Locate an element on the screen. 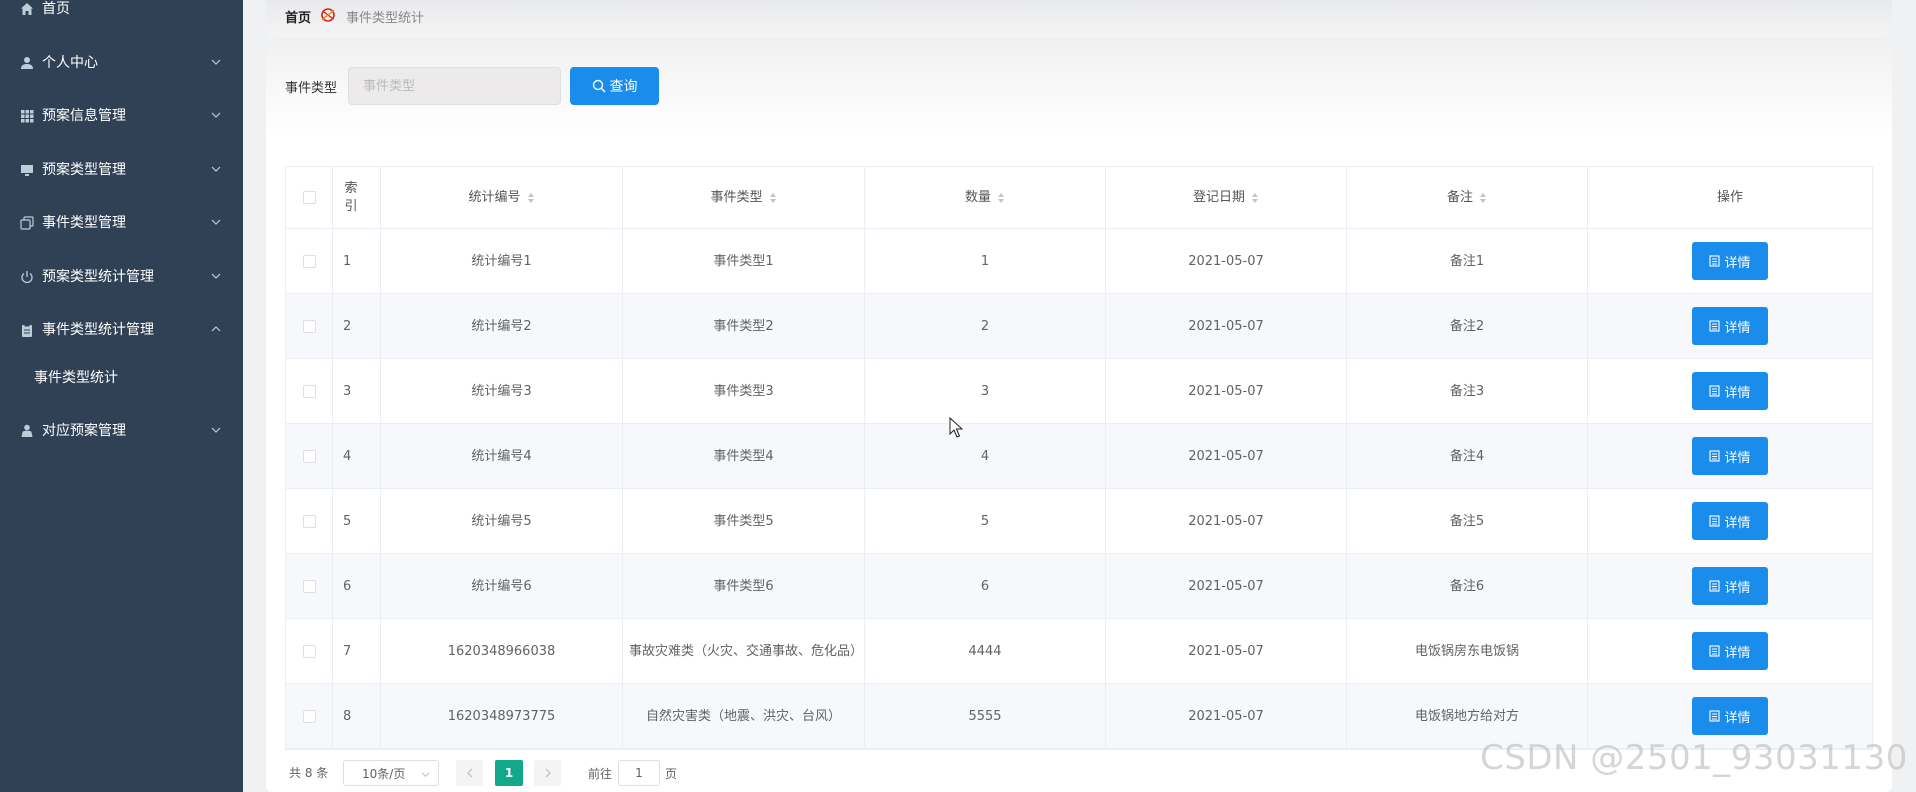 This screenshot has width=1916, height=792. chevron-right-icon is located at coordinates (548, 773).